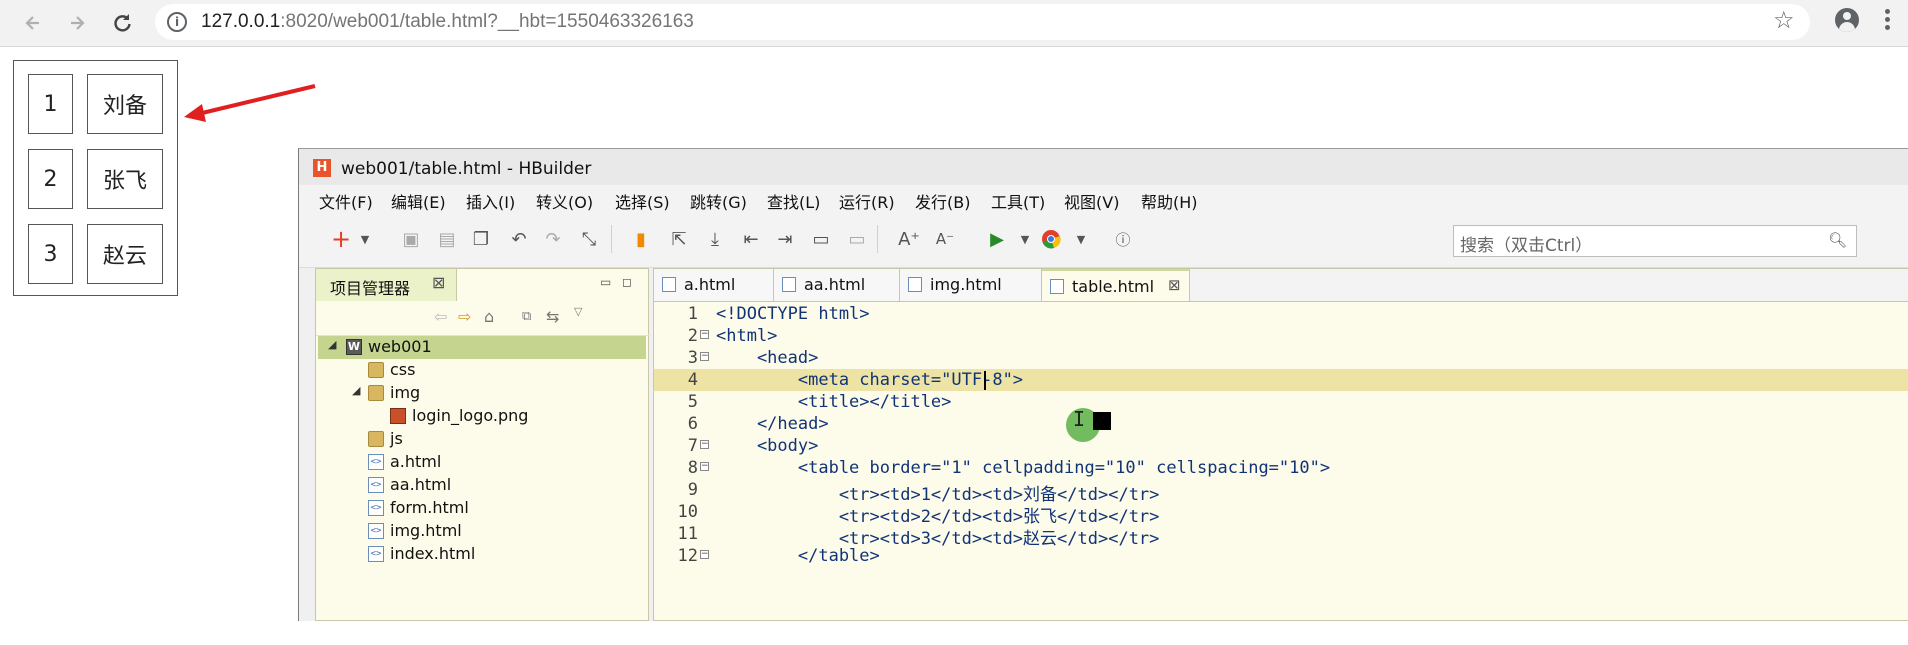  Describe the element at coordinates (490, 201) in the screenshot. I see `menu-insert: 插入(I)` at that location.